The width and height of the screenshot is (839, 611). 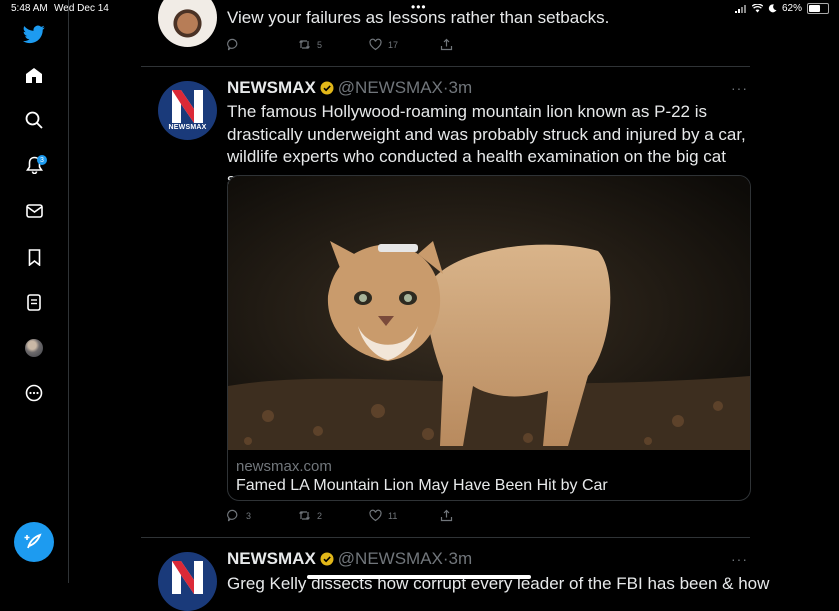 I want to click on twitter-logo-icon, so click(x=34, y=34).